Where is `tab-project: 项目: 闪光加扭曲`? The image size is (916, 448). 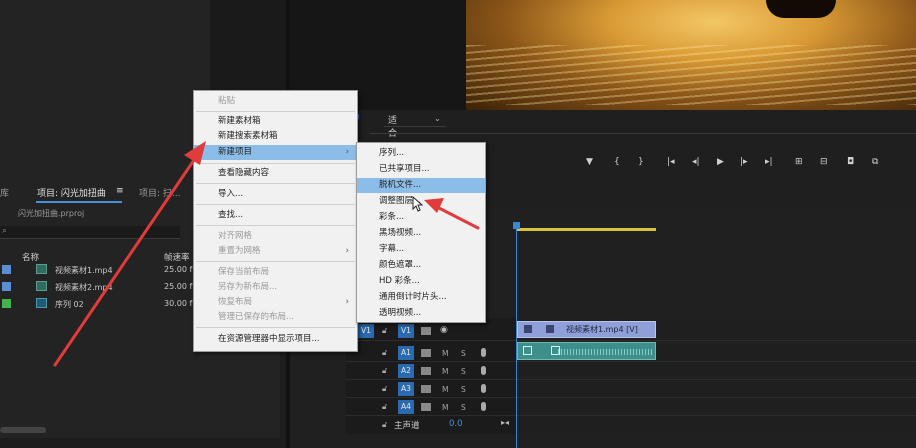 tab-project: 项目: 闪光加扭曲 is located at coordinates (71, 192).